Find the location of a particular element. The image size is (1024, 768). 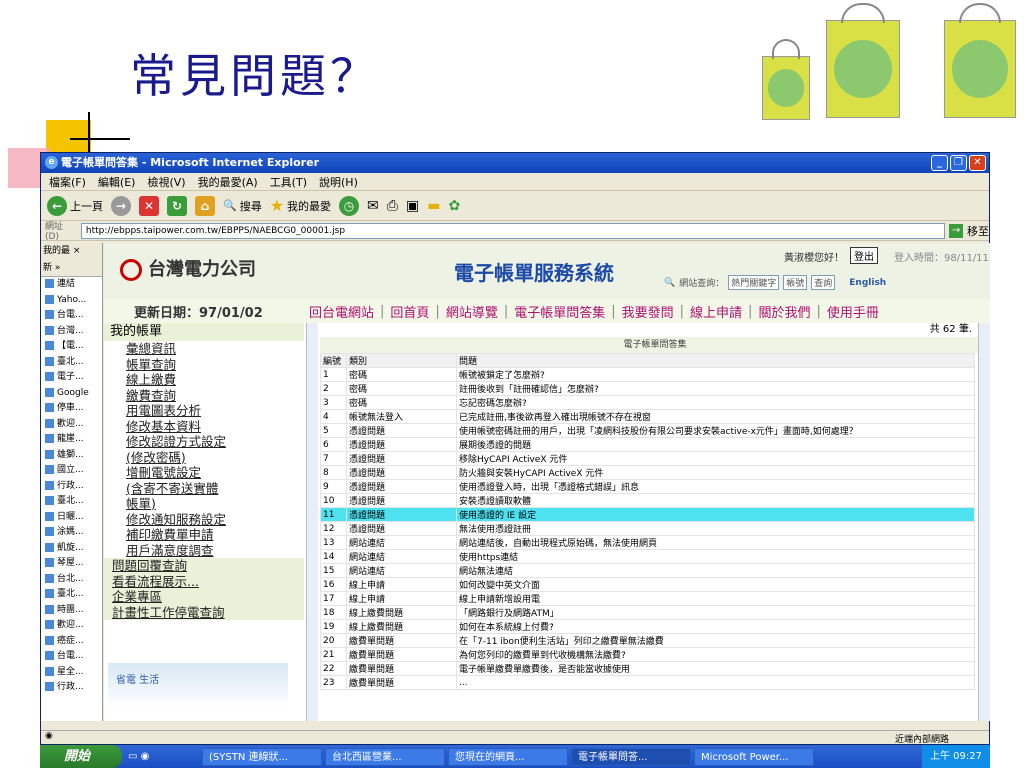

row-question: 網站連結後，自動出現程式原始碼，無法使用網頁 is located at coordinates (715, 542).